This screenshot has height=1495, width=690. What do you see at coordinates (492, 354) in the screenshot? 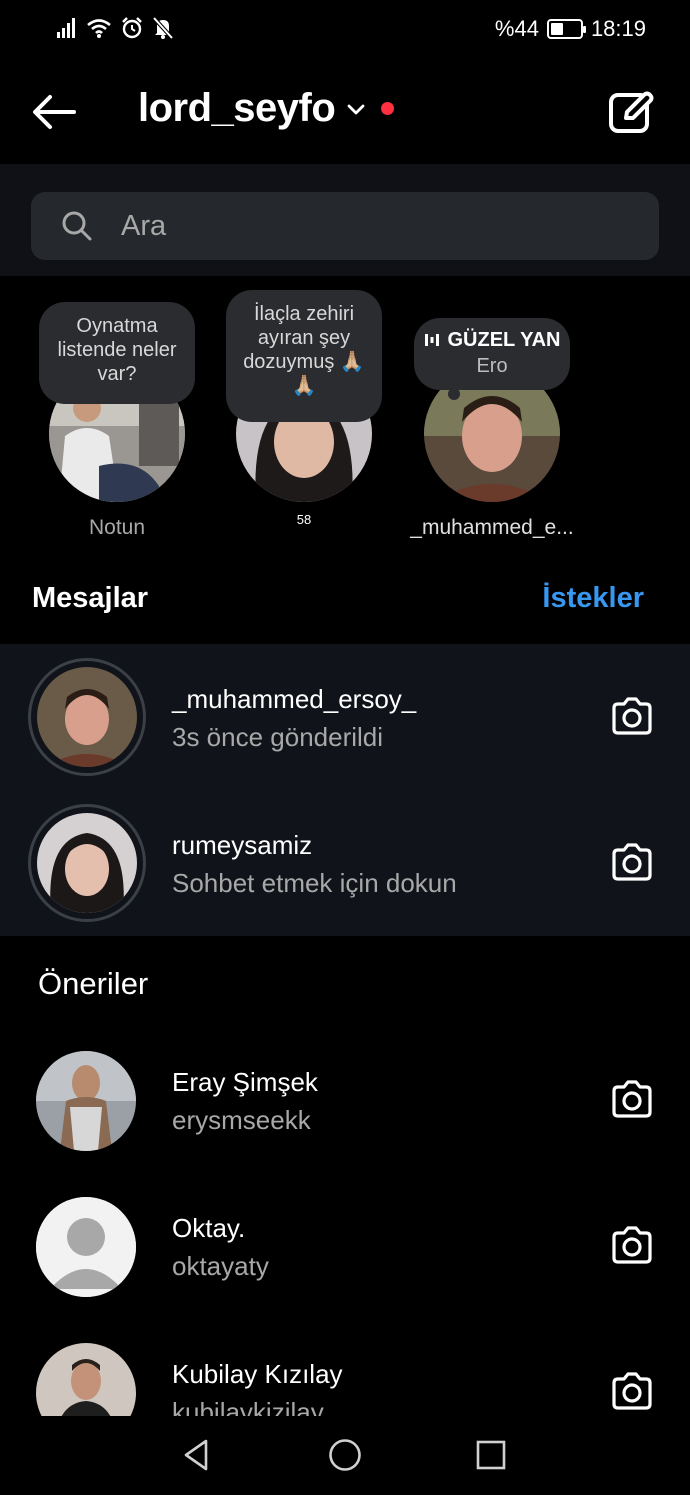
I see `note-bubble: GÜZEL YAN Ero` at bounding box center [492, 354].